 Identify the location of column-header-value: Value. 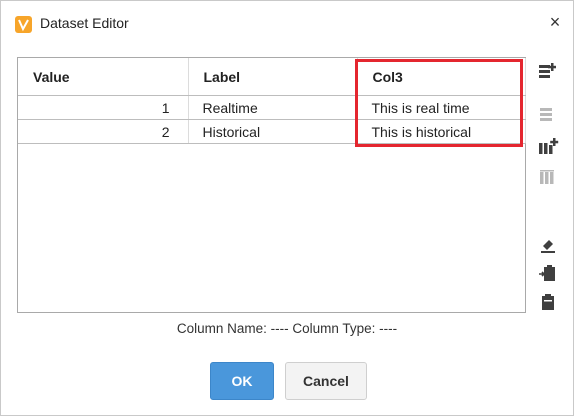
(103, 77).